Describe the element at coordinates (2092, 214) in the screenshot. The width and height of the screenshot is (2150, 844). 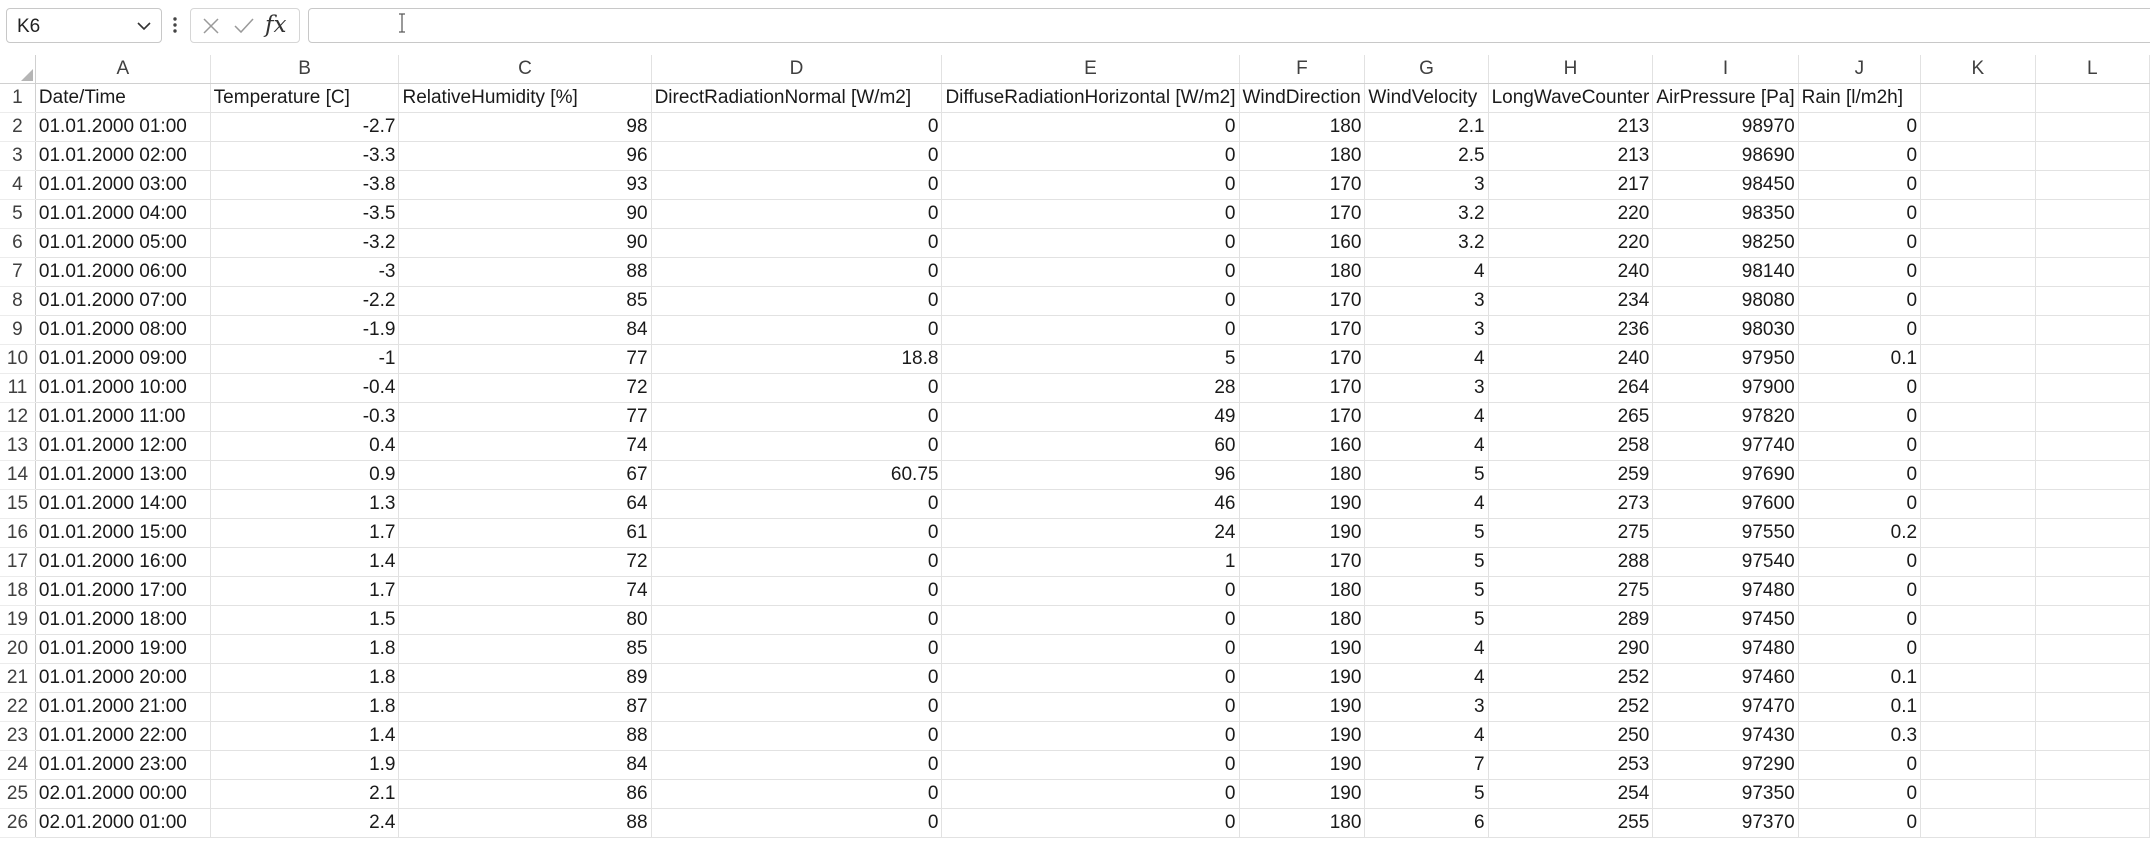
I see `cell-l5` at that location.